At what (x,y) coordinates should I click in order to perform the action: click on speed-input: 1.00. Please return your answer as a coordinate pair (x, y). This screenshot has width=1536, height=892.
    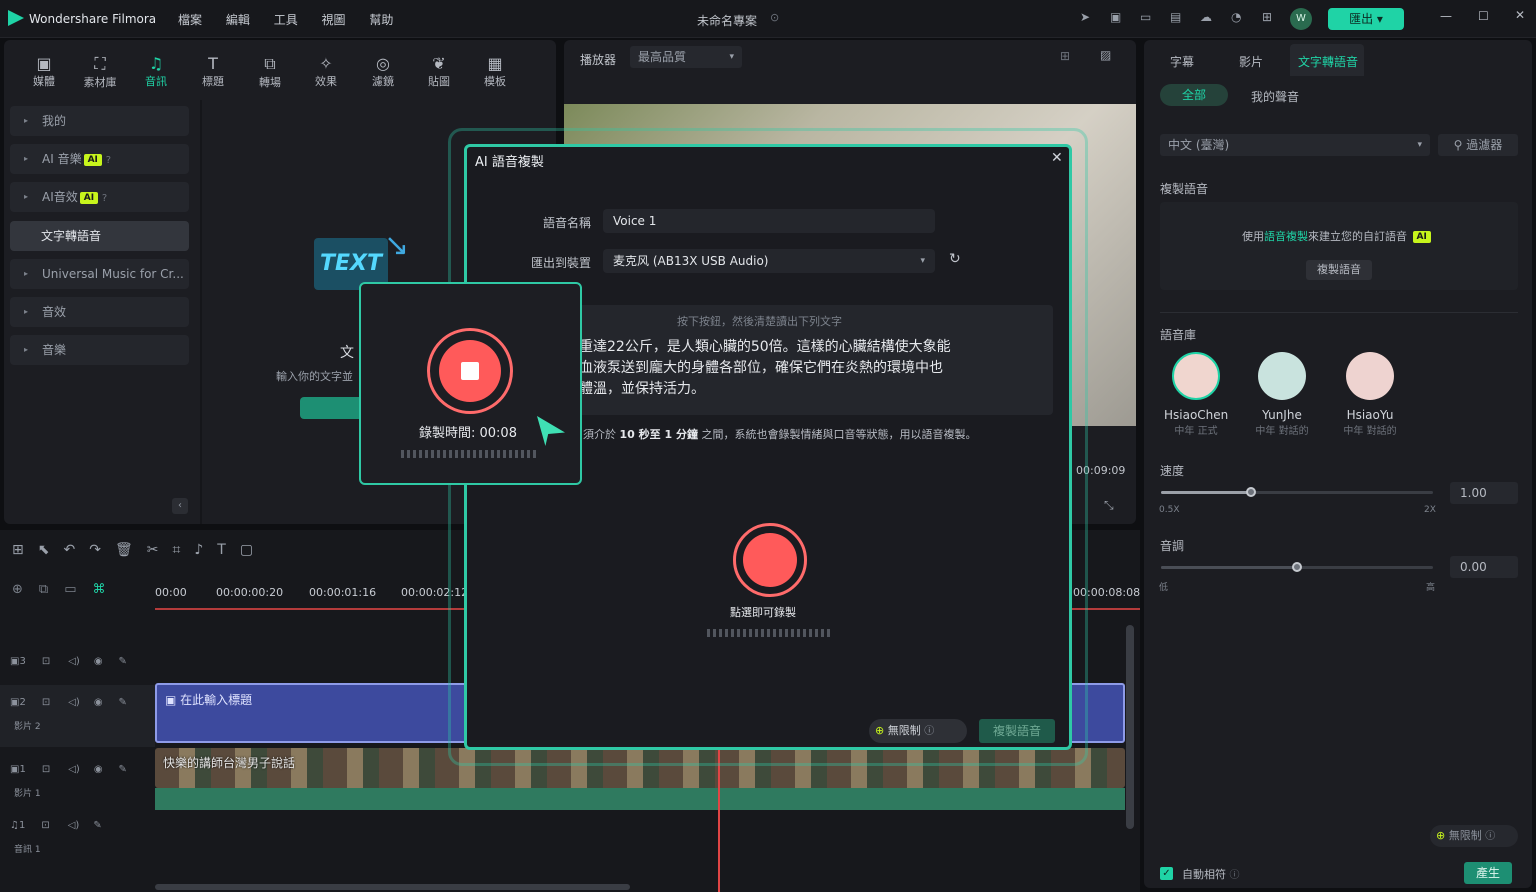
    Looking at the image, I should click on (1484, 493).